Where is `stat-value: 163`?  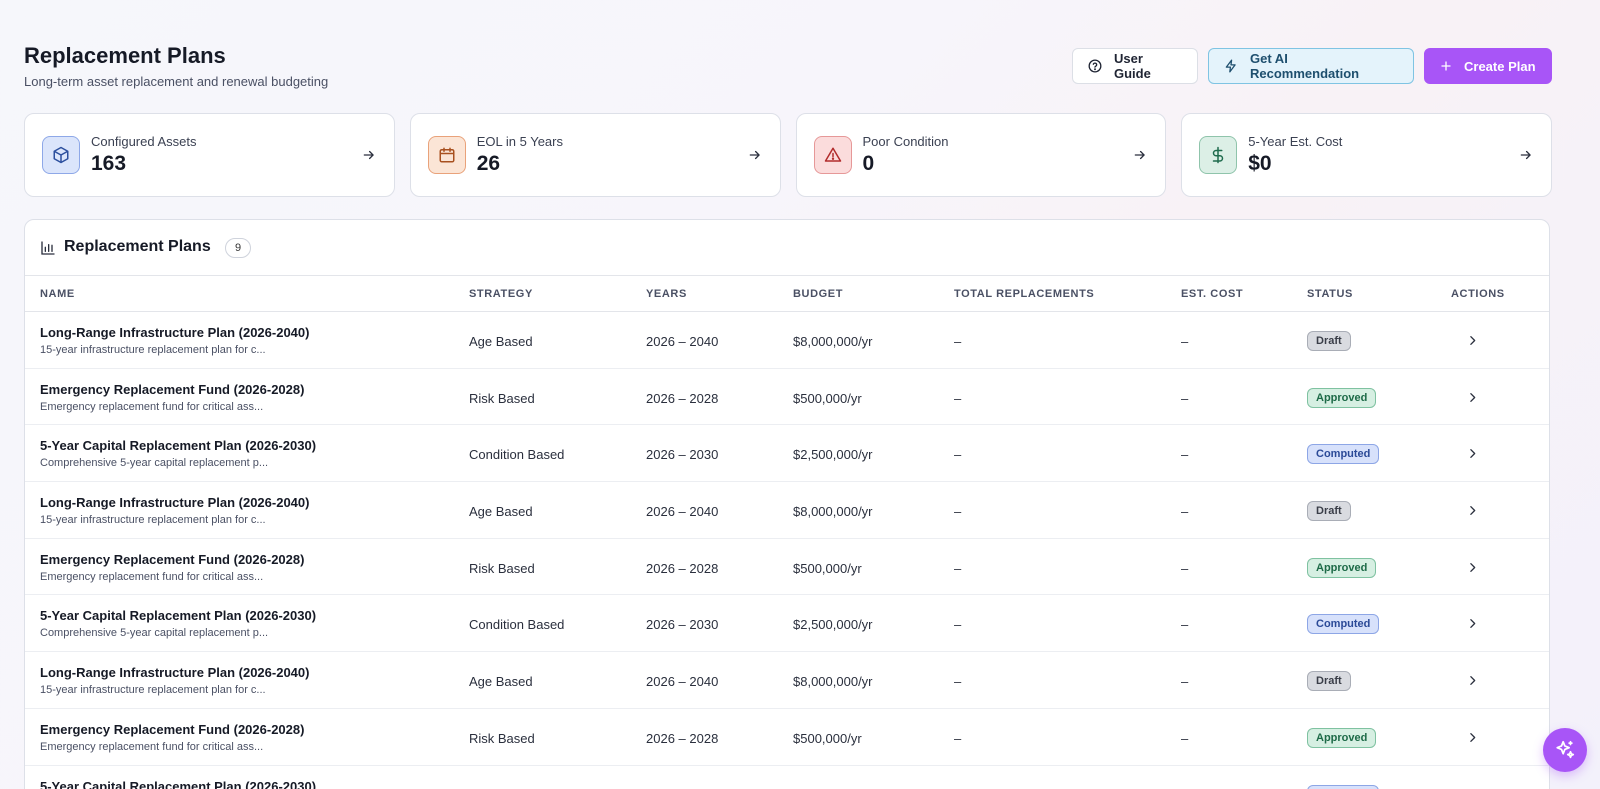
stat-value: 163 is located at coordinates (109, 163).